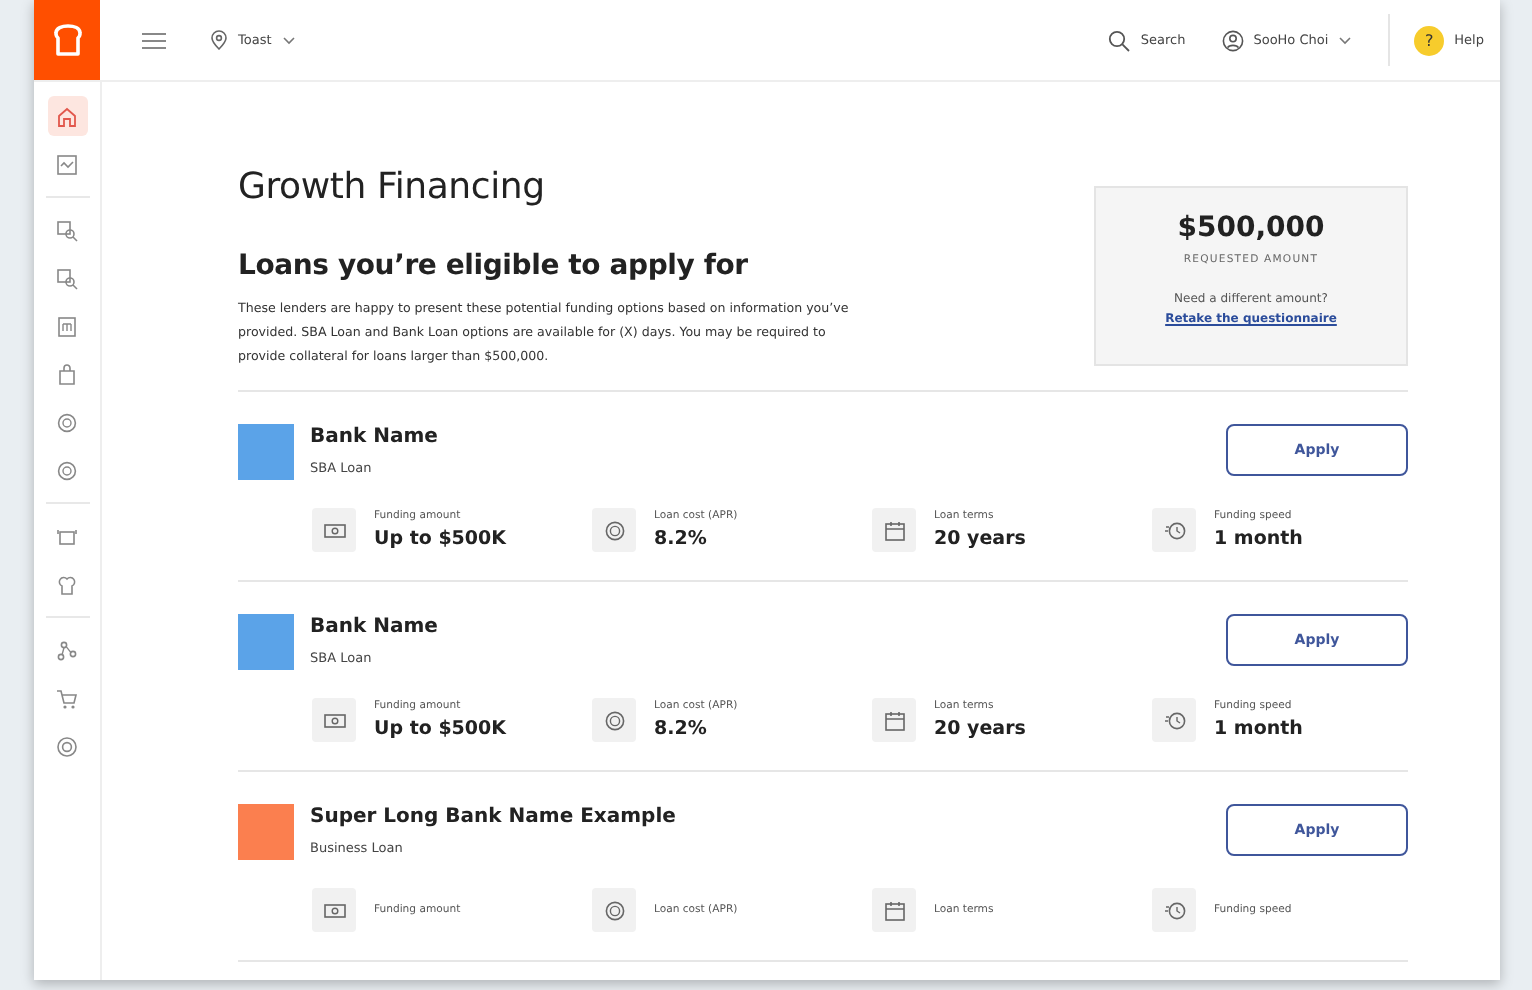  I want to click on app-logo, so click(67, 40).